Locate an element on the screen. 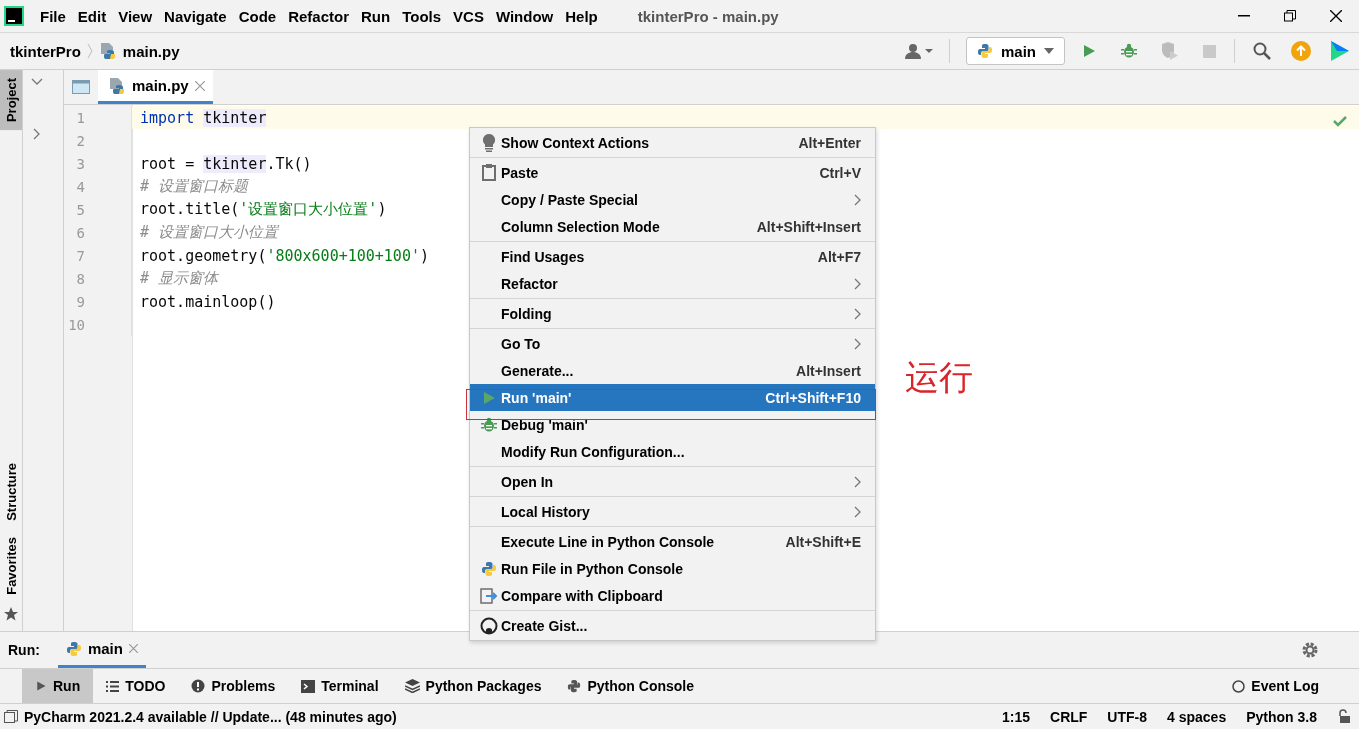  chevron-icon is located at coordinates (89, 51).